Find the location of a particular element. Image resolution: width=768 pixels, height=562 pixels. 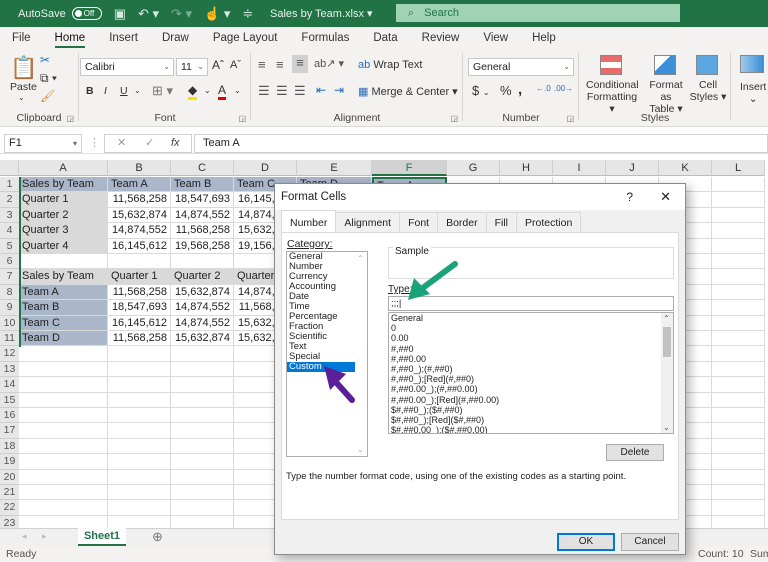

column-header-c: C is located at coordinates (202, 168).